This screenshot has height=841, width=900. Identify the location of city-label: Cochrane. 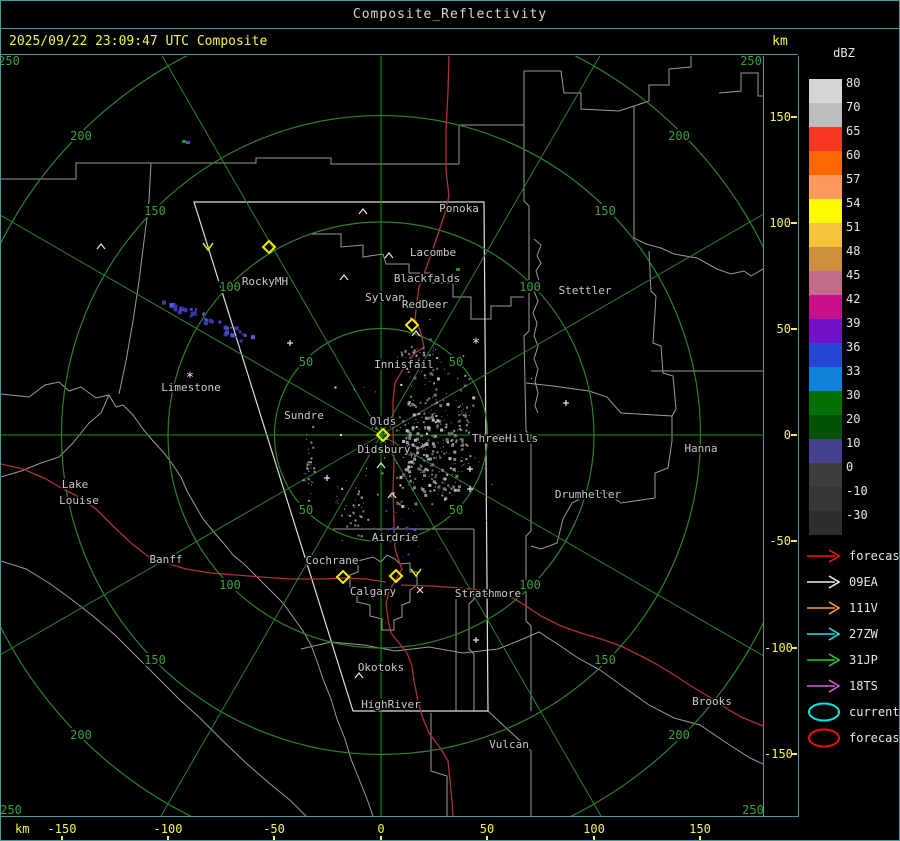
(332, 560).